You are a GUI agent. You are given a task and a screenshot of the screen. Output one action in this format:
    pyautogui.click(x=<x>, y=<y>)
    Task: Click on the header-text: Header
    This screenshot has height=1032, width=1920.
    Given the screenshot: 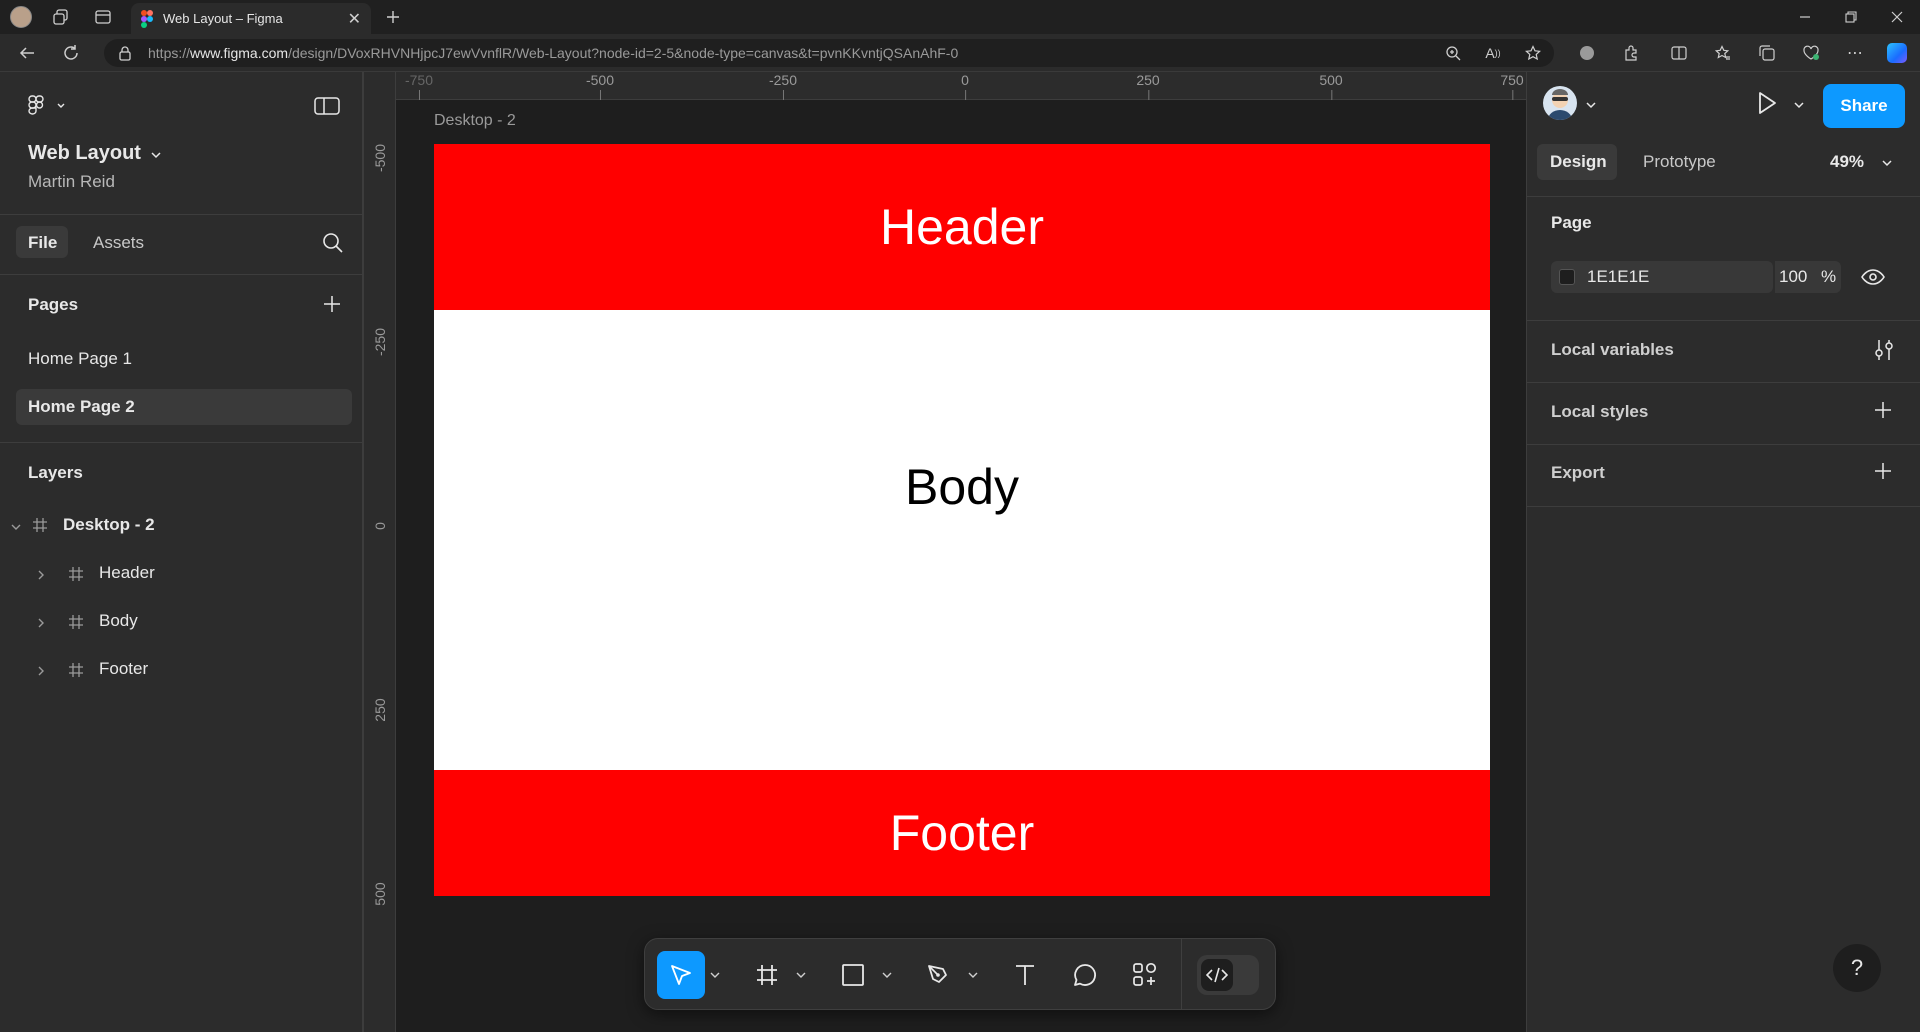 What is the action you would take?
    pyautogui.click(x=962, y=227)
    